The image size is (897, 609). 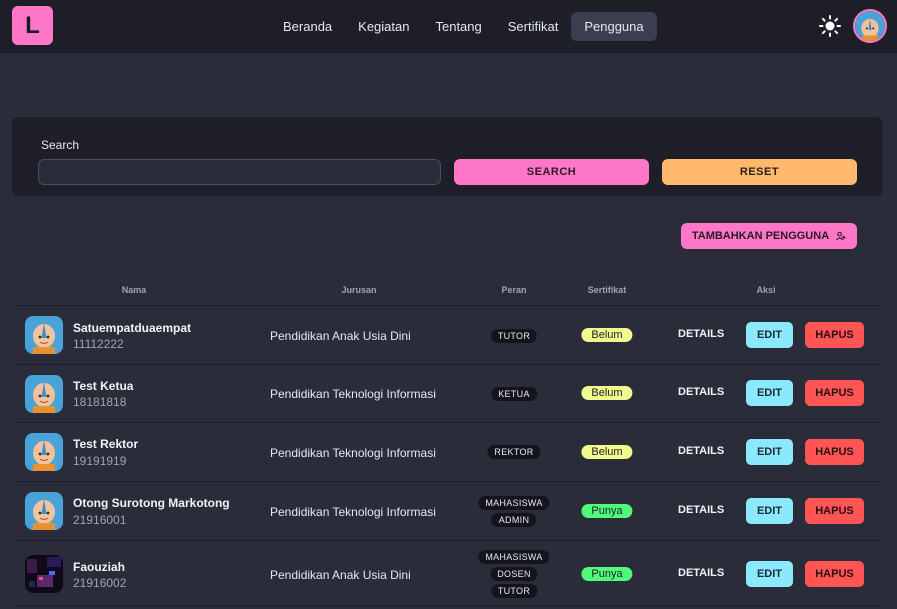 What do you see at coordinates (100, 520) in the screenshot?
I see `user-nim: 21916001` at bounding box center [100, 520].